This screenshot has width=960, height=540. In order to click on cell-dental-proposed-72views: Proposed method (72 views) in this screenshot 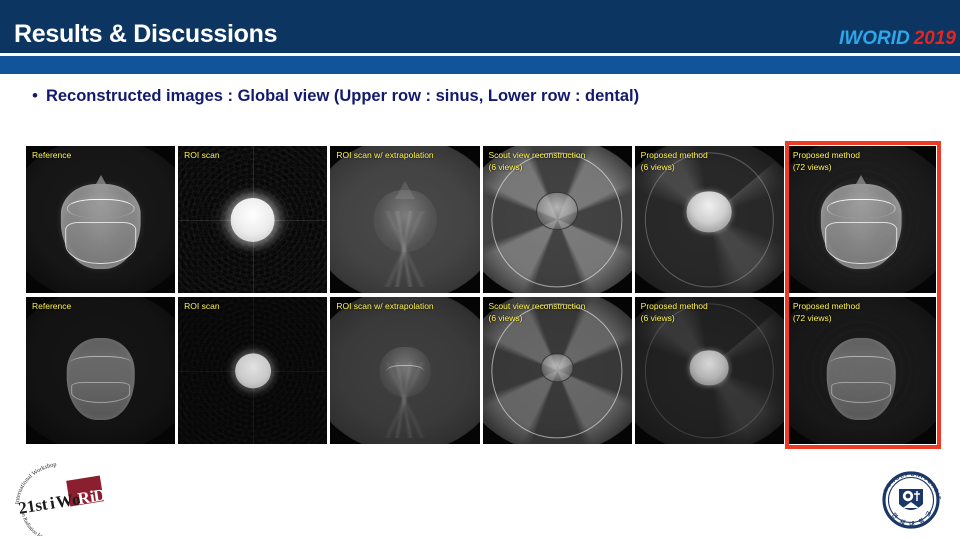, I will do `click(861, 370)`.